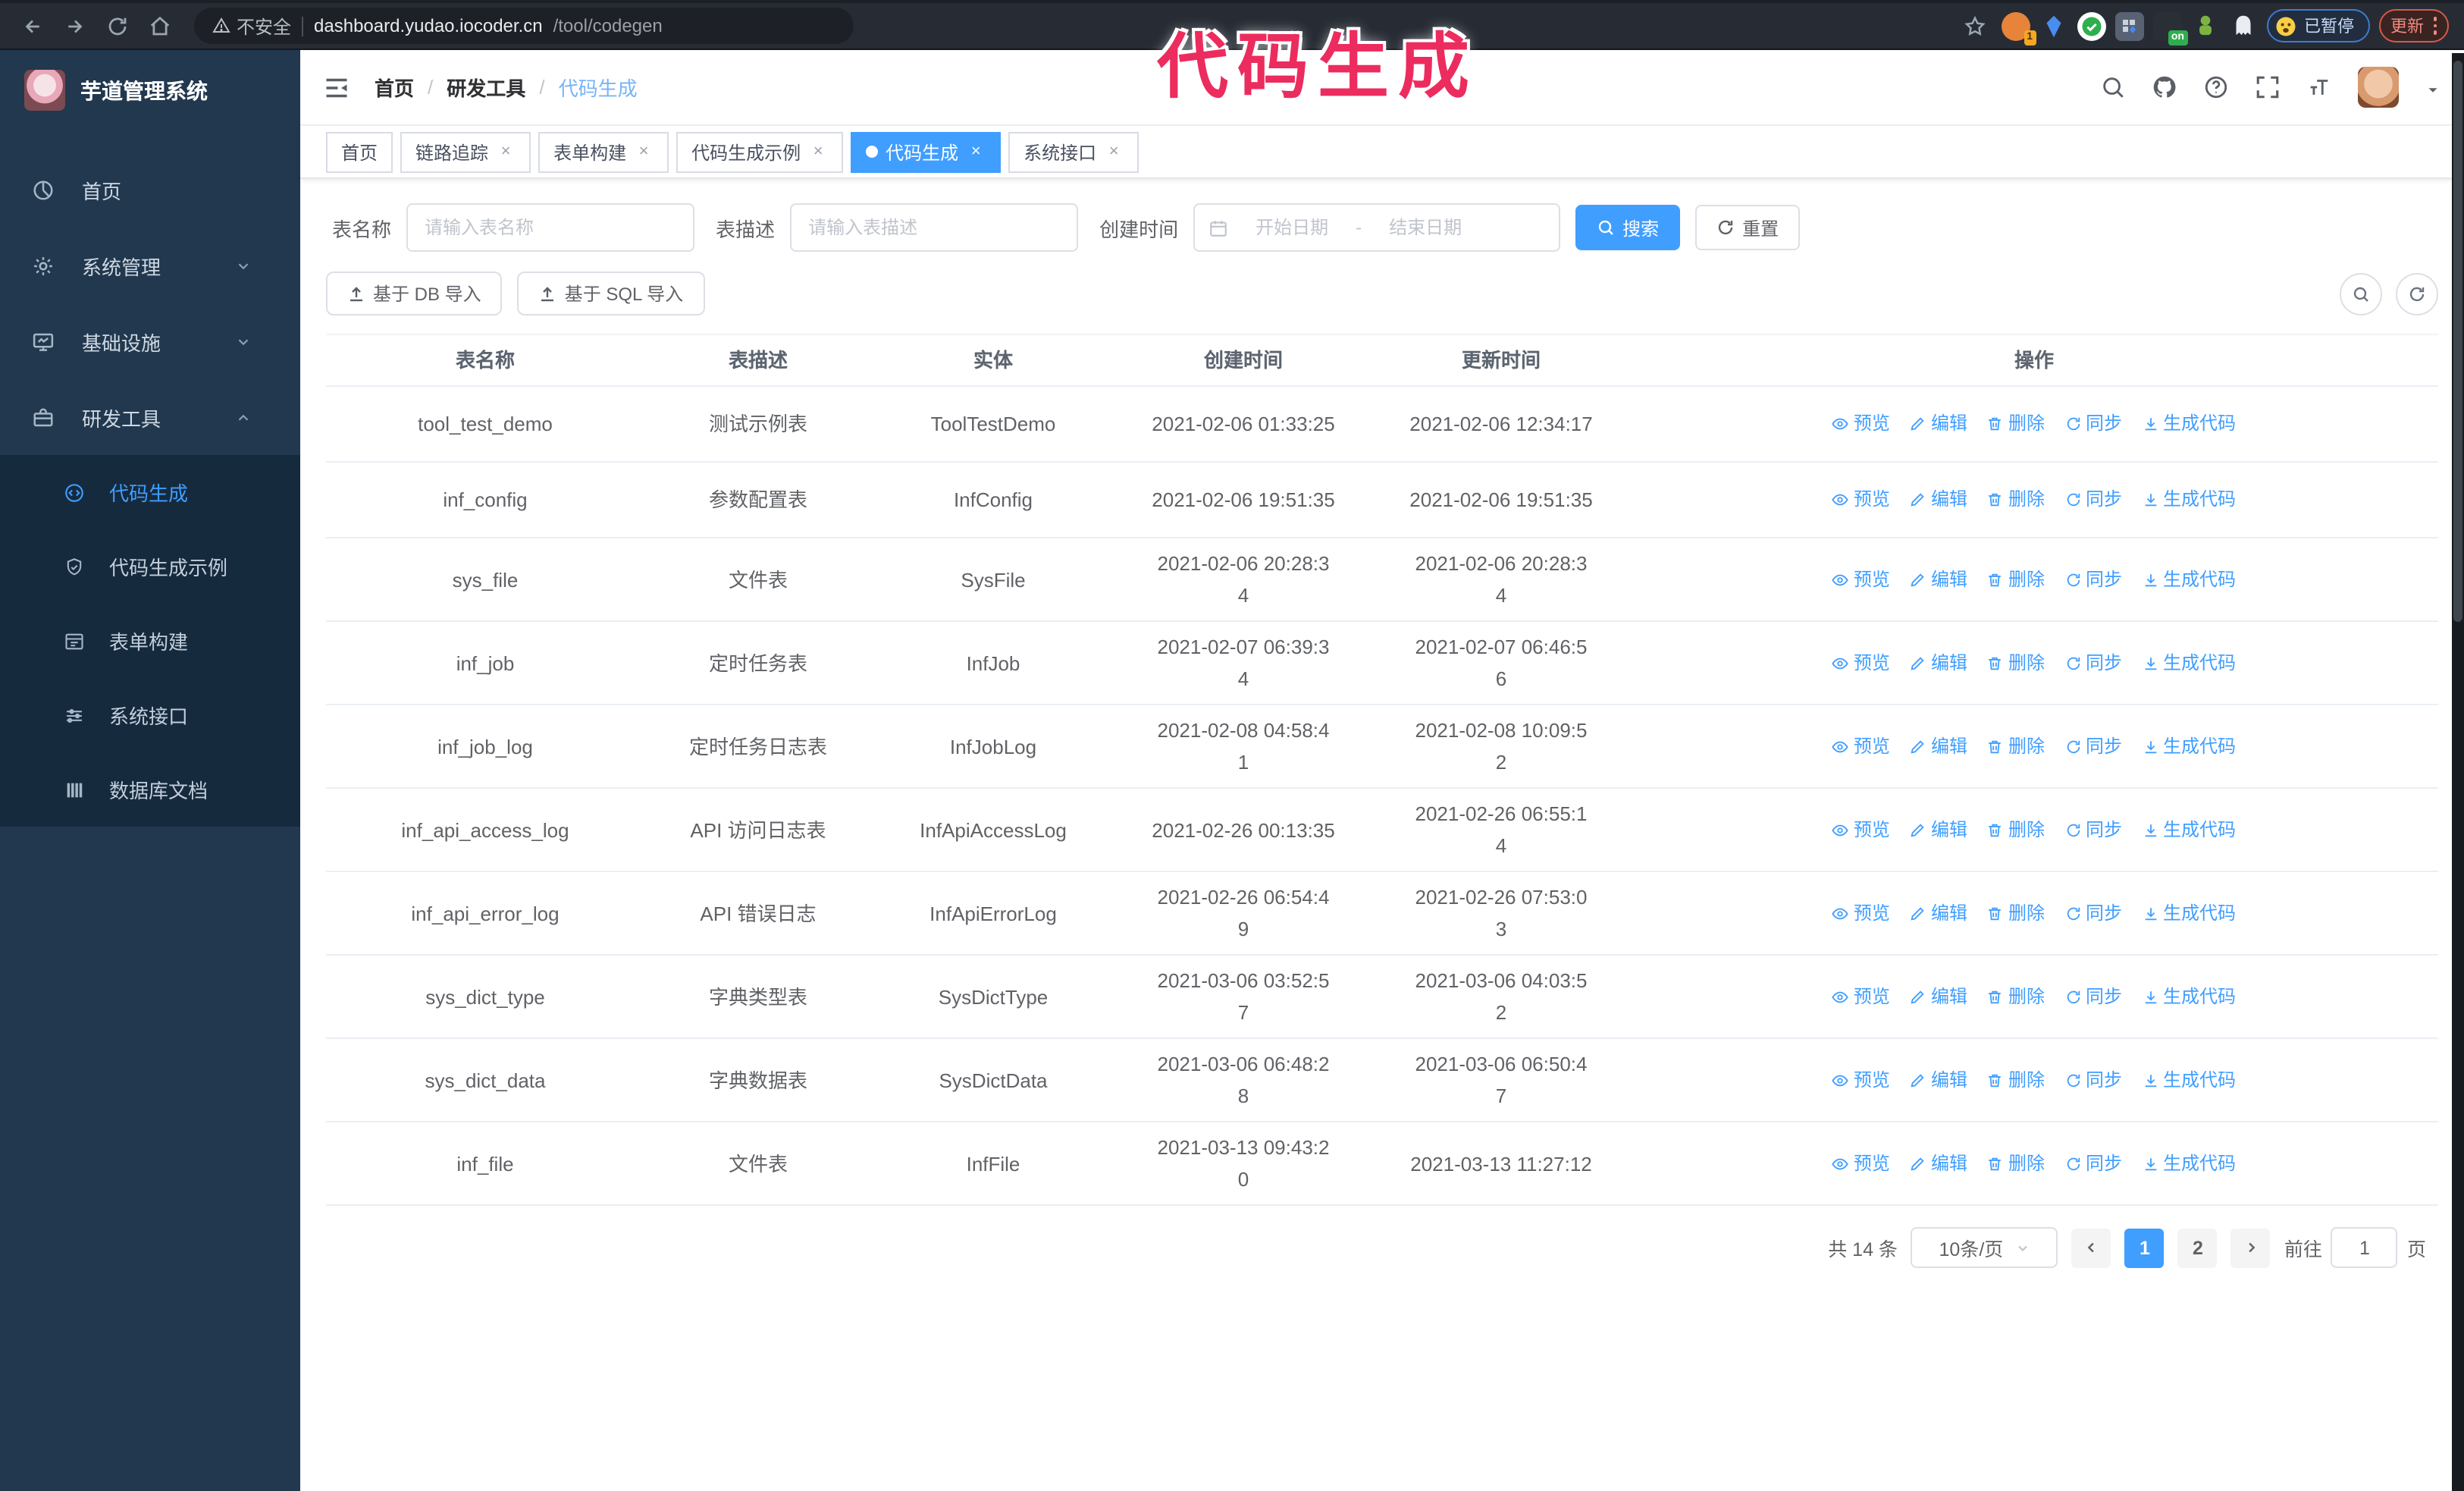 The image size is (2464, 1491). What do you see at coordinates (150, 190) in the screenshot?
I see `sidebar-item: 首页` at bounding box center [150, 190].